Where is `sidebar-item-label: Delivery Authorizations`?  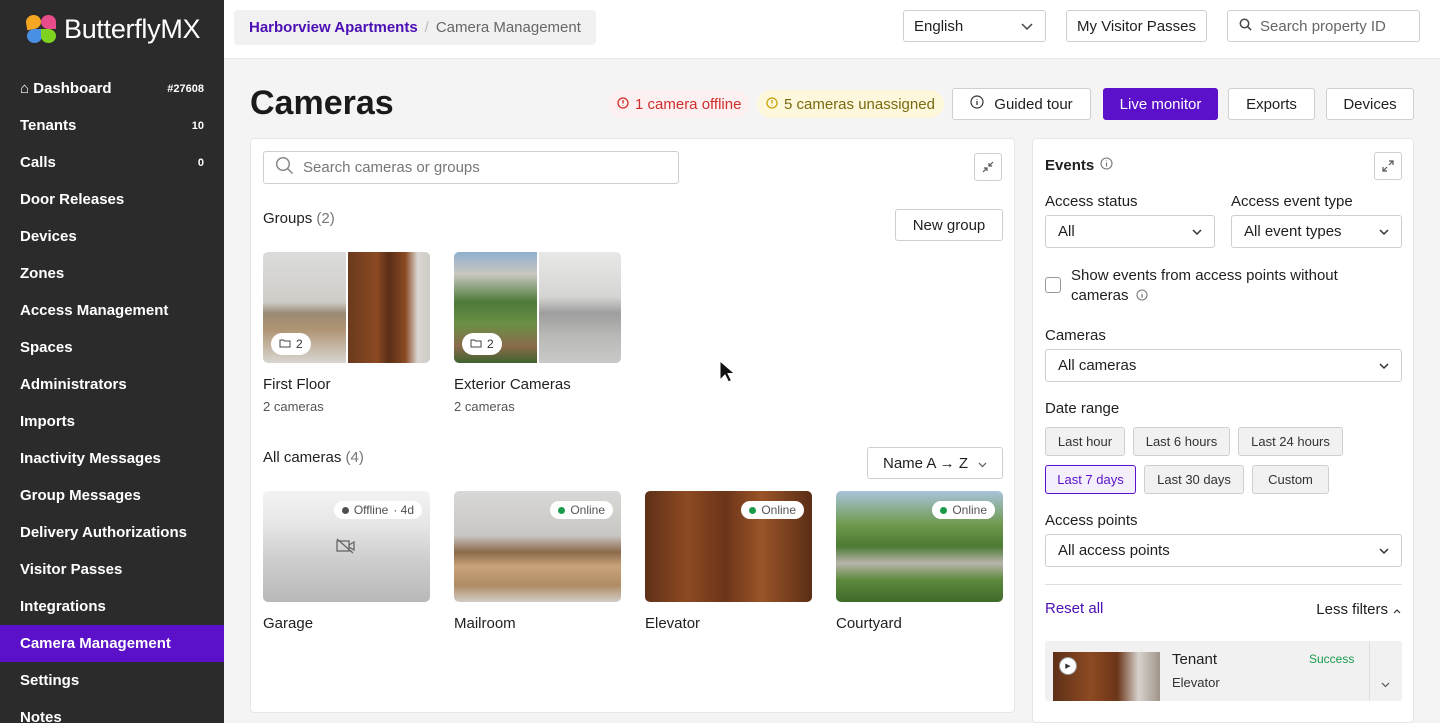 sidebar-item-label: Delivery Authorizations is located at coordinates (103, 532).